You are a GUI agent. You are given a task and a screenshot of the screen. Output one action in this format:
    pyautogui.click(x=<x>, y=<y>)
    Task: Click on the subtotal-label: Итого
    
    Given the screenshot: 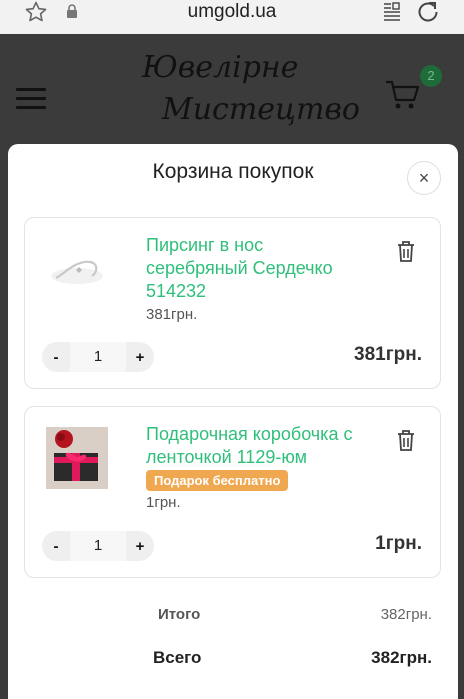 What is the action you would take?
    pyautogui.click(x=179, y=614)
    